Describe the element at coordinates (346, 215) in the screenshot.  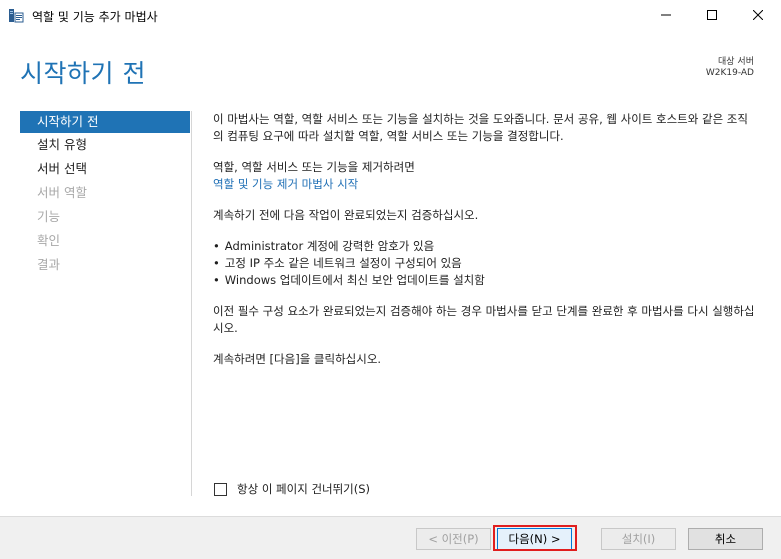
I see `verify-text: 계속하기 전에 다음 작업이 완료되었는지 검증하십시오.` at that location.